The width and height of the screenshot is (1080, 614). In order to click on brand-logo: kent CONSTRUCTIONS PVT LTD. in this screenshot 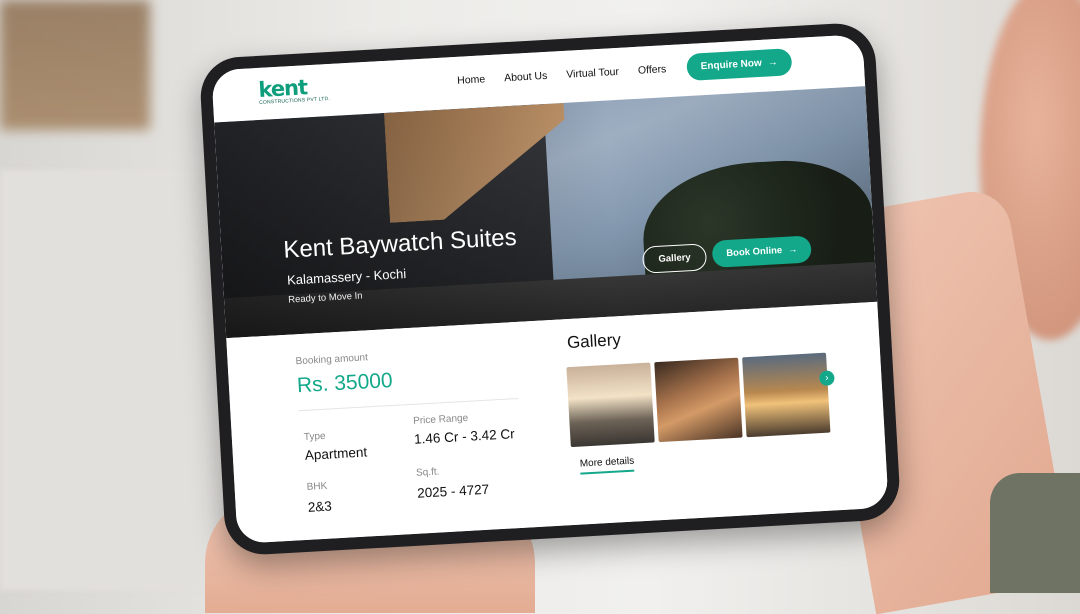, I will do `click(294, 90)`.